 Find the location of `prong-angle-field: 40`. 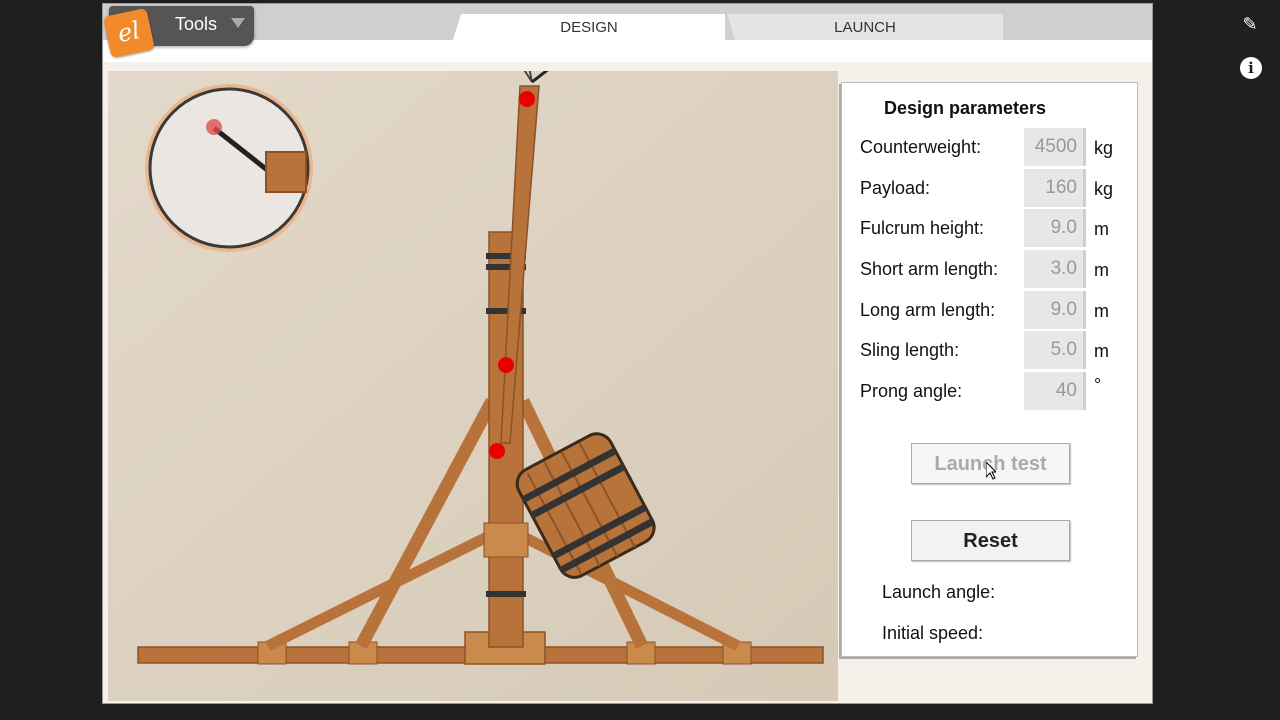

prong-angle-field: 40 is located at coordinates (1055, 391).